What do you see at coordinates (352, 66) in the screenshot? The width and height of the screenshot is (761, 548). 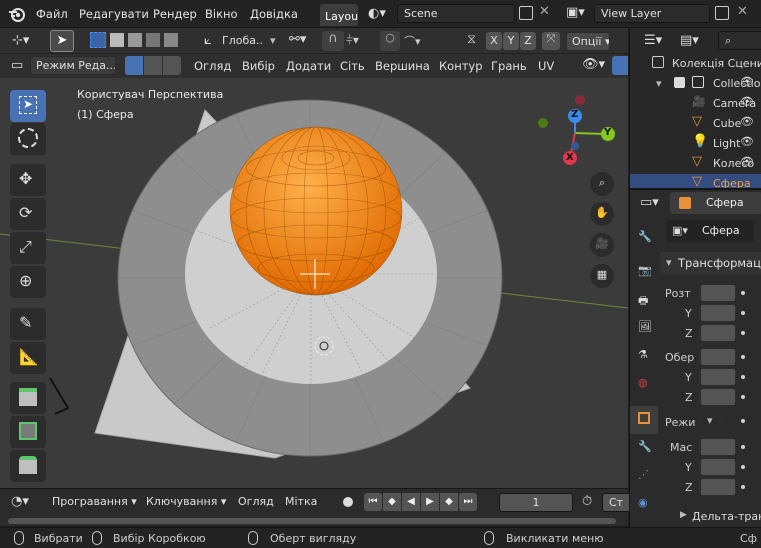 I see `menu-mesh: Сіть` at bounding box center [352, 66].